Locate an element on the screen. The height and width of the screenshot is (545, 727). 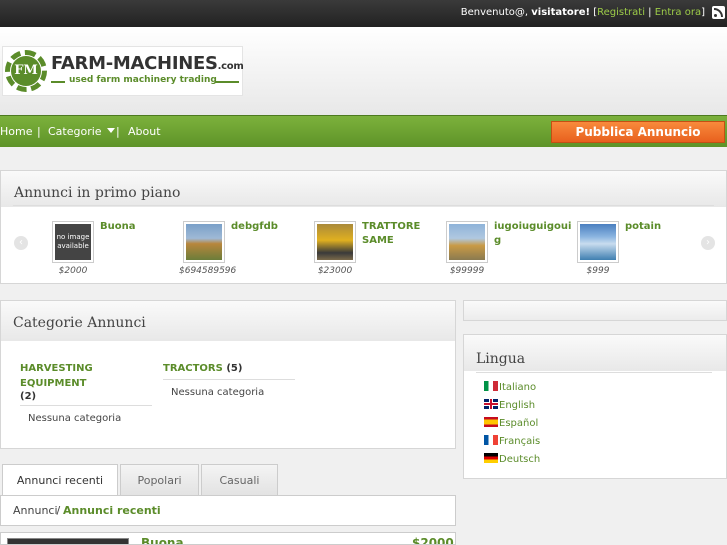
logo-rule-left is located at coordinates (58, 82).